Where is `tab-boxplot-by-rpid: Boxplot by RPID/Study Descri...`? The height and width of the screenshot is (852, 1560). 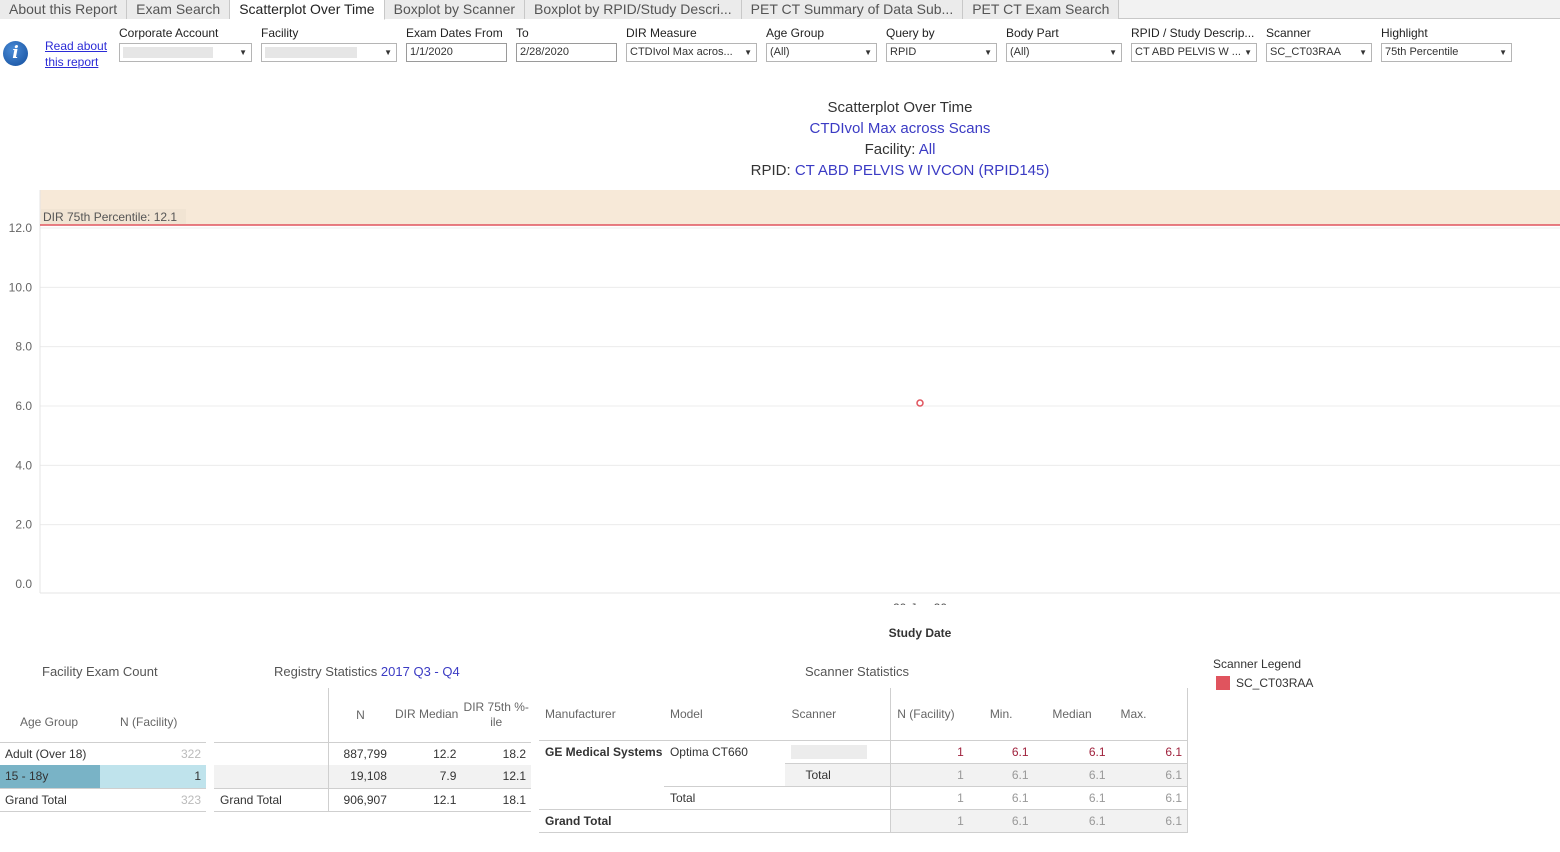
tab-boxplot-by-rpid: Boxplot by RPID/Study Descri... is located at coordinates (633, 9).